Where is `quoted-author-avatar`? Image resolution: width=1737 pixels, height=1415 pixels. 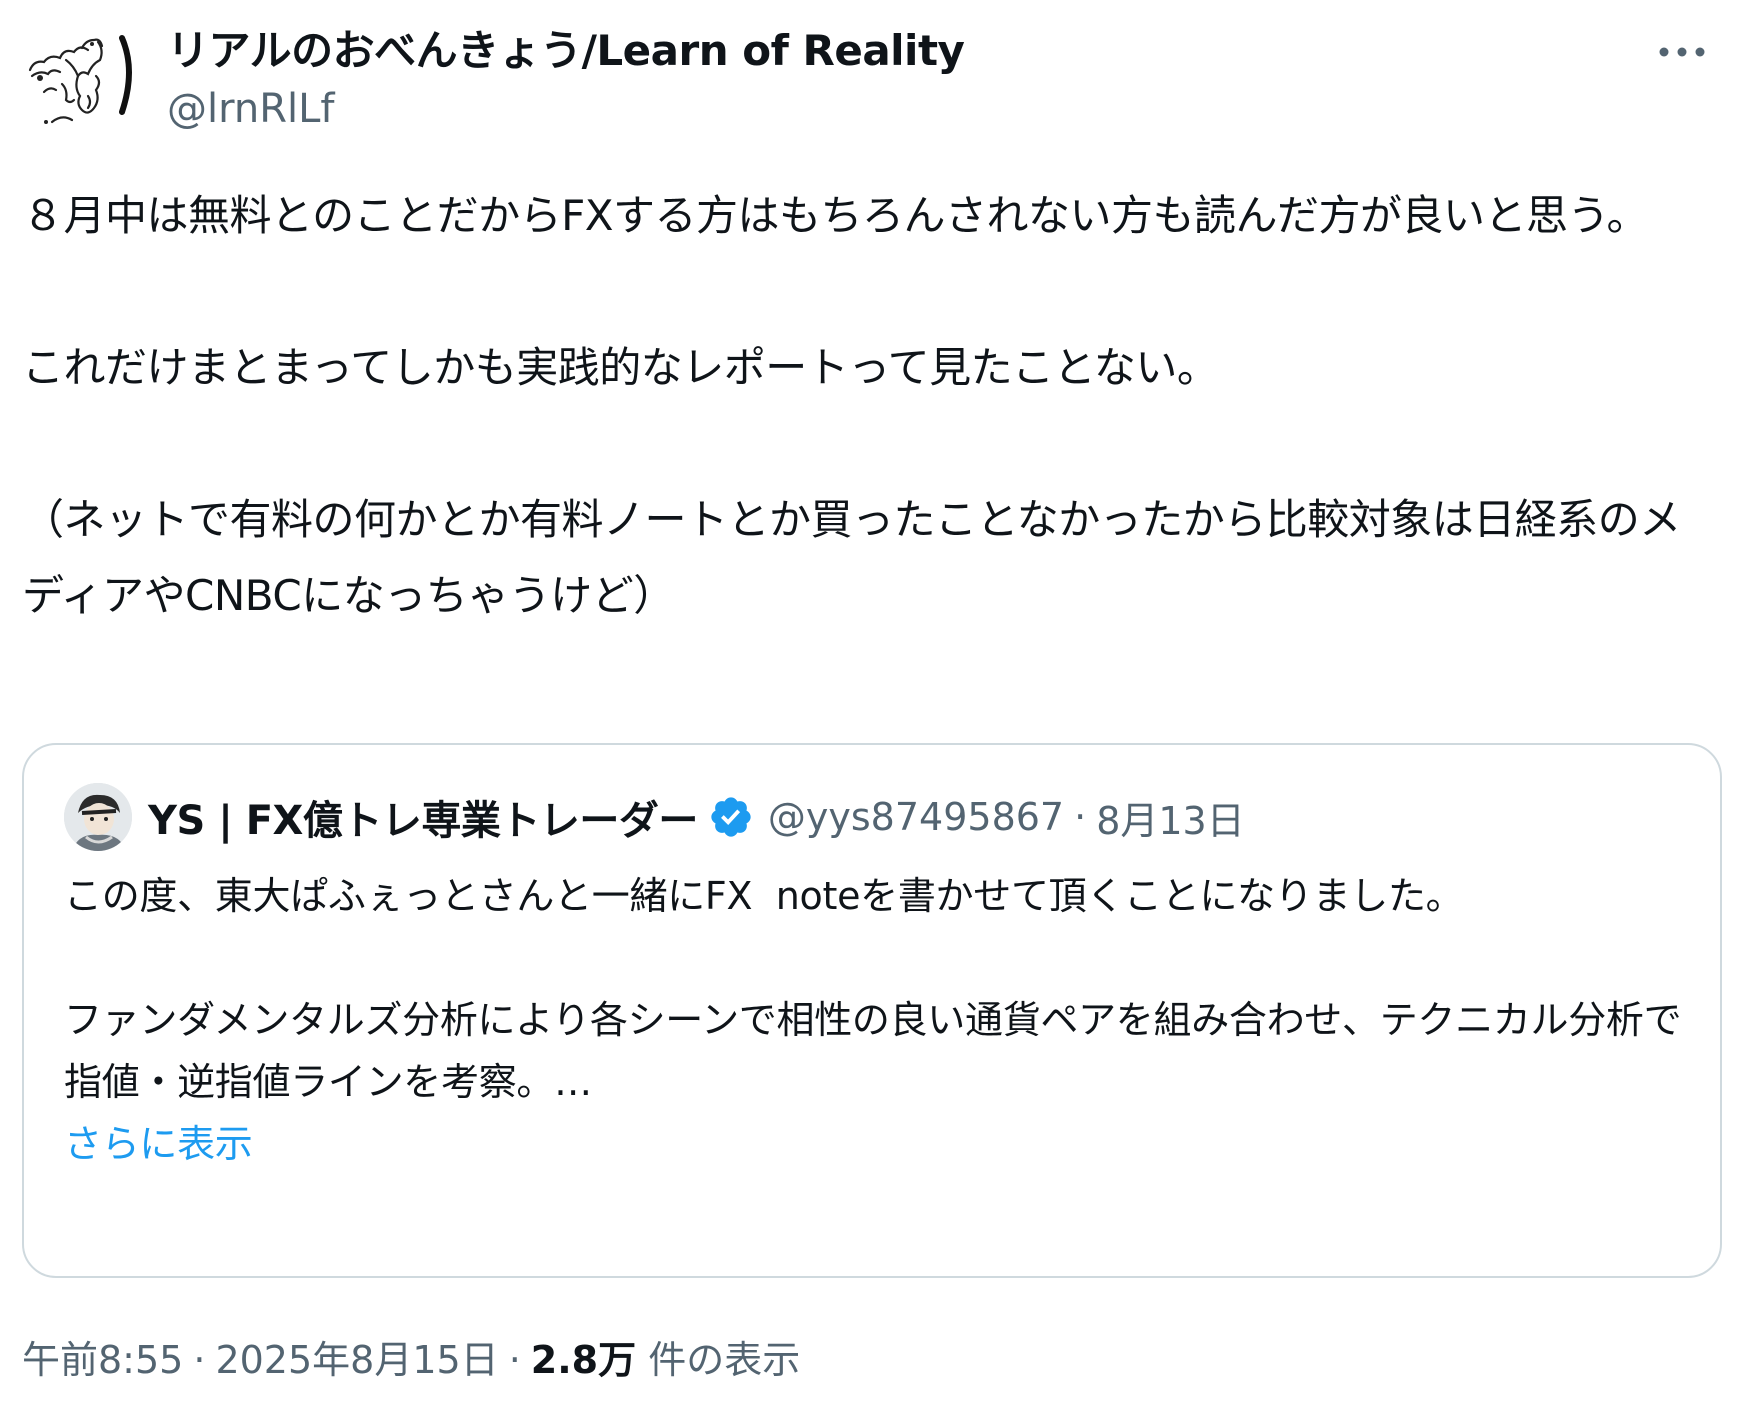
quoted-author-avatar is located at coordinates (98, 817).